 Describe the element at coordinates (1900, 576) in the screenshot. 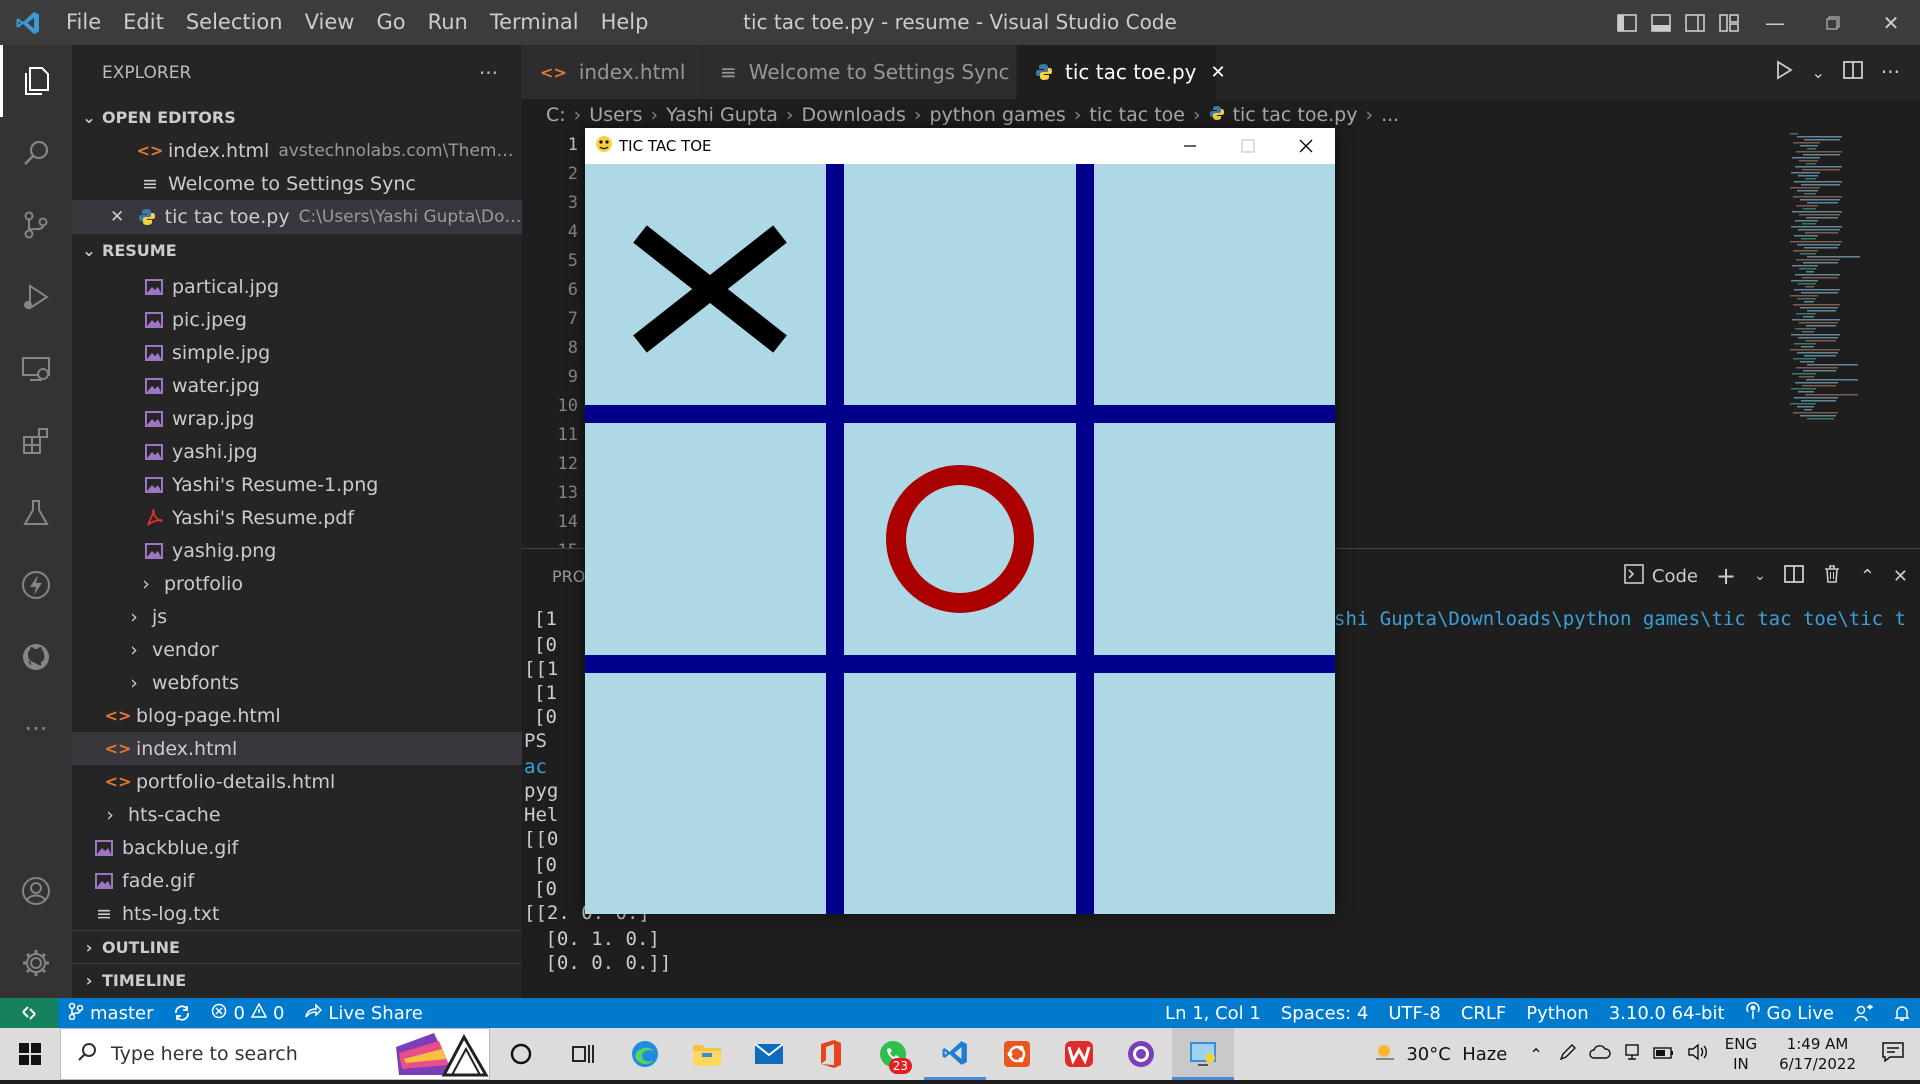

I see `close-panel-icon: ✕` at that location.